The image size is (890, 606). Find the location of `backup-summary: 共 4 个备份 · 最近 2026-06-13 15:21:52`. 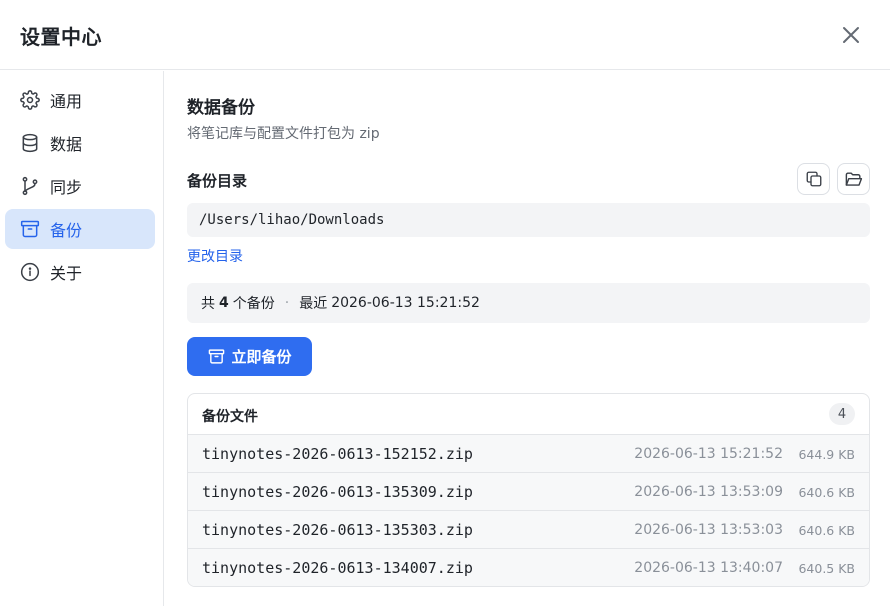

backup-summary: 共 4 个备份 · 最近 2026-06-13 15:21:52 is located at coordinates (528, 303).